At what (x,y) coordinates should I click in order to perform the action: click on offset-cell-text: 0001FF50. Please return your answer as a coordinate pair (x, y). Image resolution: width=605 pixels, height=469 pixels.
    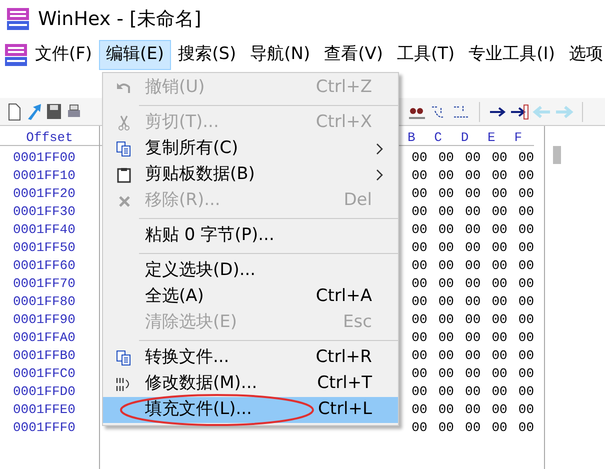
    Looking at the image, I should click on (44, 247).